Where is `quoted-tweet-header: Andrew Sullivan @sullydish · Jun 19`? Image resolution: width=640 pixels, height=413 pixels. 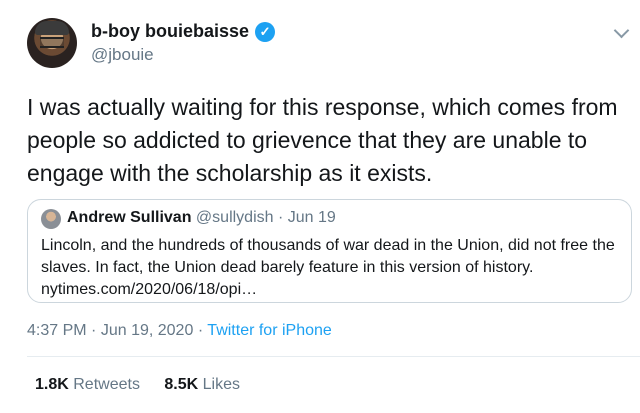
quoted-tweet-header: Andrew Sullivan @sullydish · Jun 19 is located at coordinates (201, 218).